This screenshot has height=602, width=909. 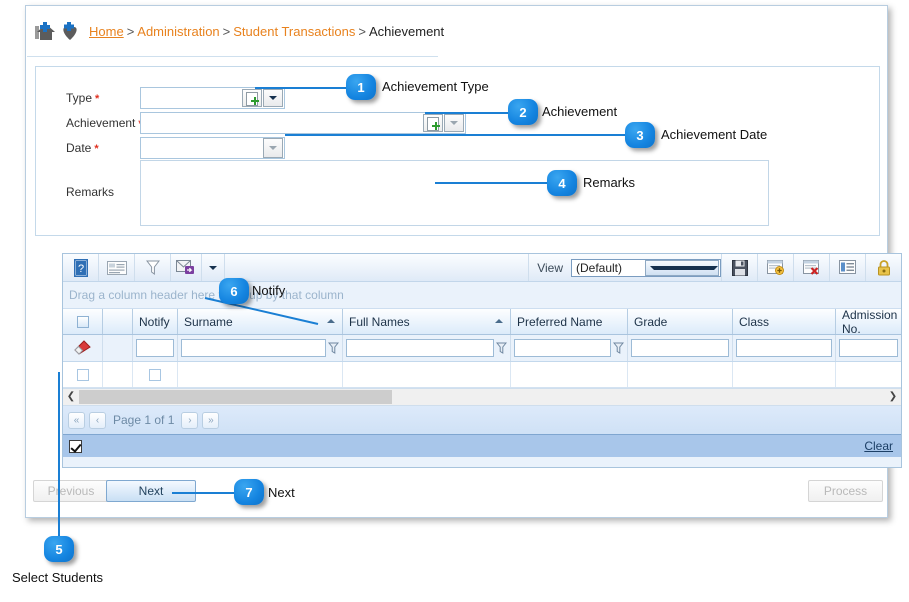 What do you see at coordinates (739, 267) in the screenshot?
I see `save-view-button` at bounding box center [739, 267].